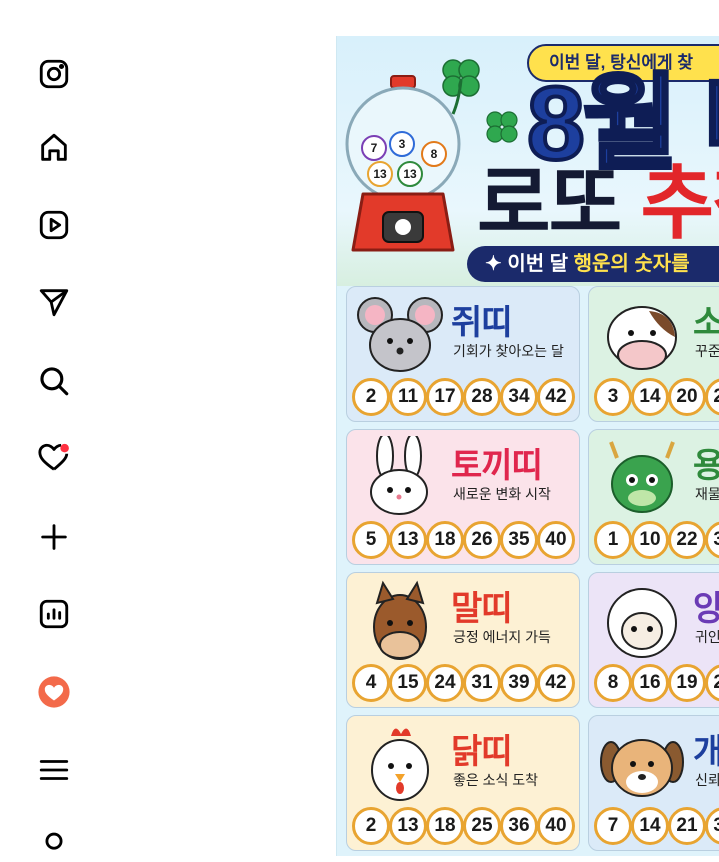  What do you see at coordinates (54, 458) in the screenshot?
I see `notifications-icon` at bounding box center [54, 458].